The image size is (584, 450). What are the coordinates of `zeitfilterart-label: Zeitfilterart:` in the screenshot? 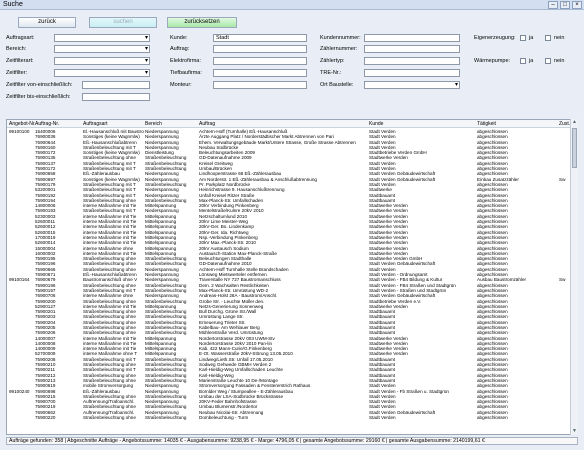 It's located at (20, 61).